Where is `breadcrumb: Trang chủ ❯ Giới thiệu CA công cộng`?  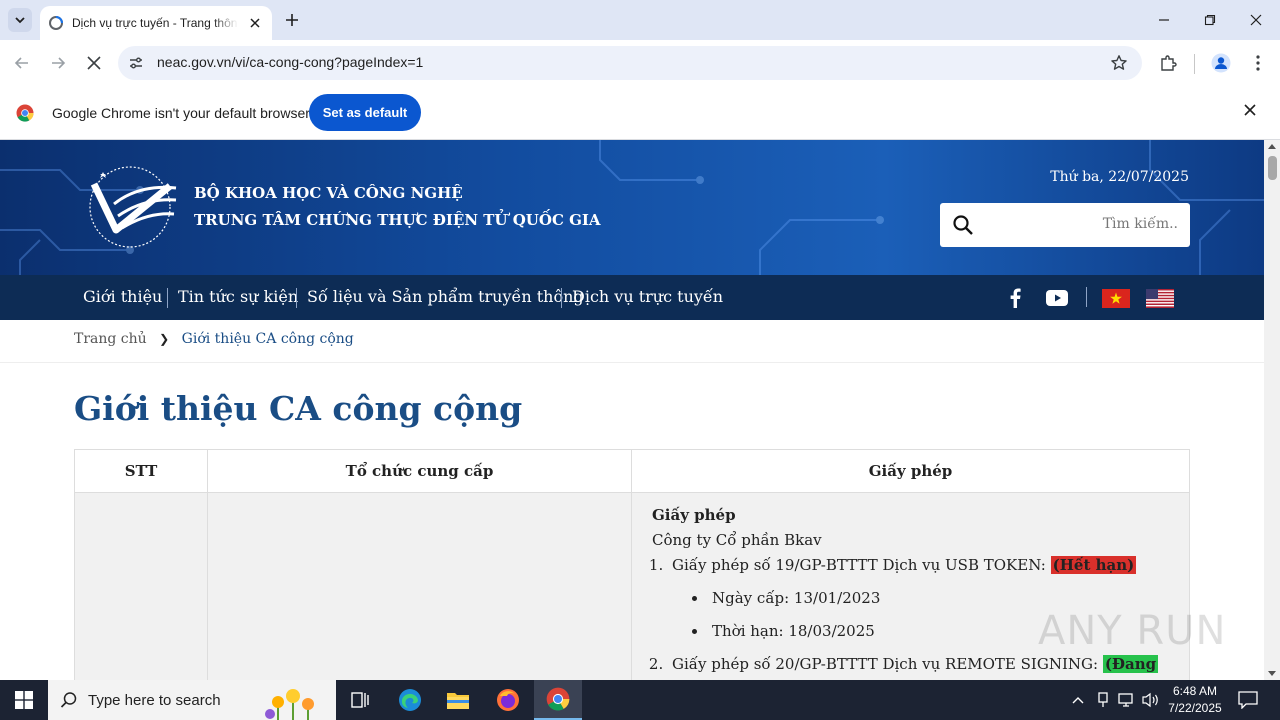
breadcrumb: Trang chủ ❯ Giới thiệu CA công cộng is located at coordinates (214, 339).